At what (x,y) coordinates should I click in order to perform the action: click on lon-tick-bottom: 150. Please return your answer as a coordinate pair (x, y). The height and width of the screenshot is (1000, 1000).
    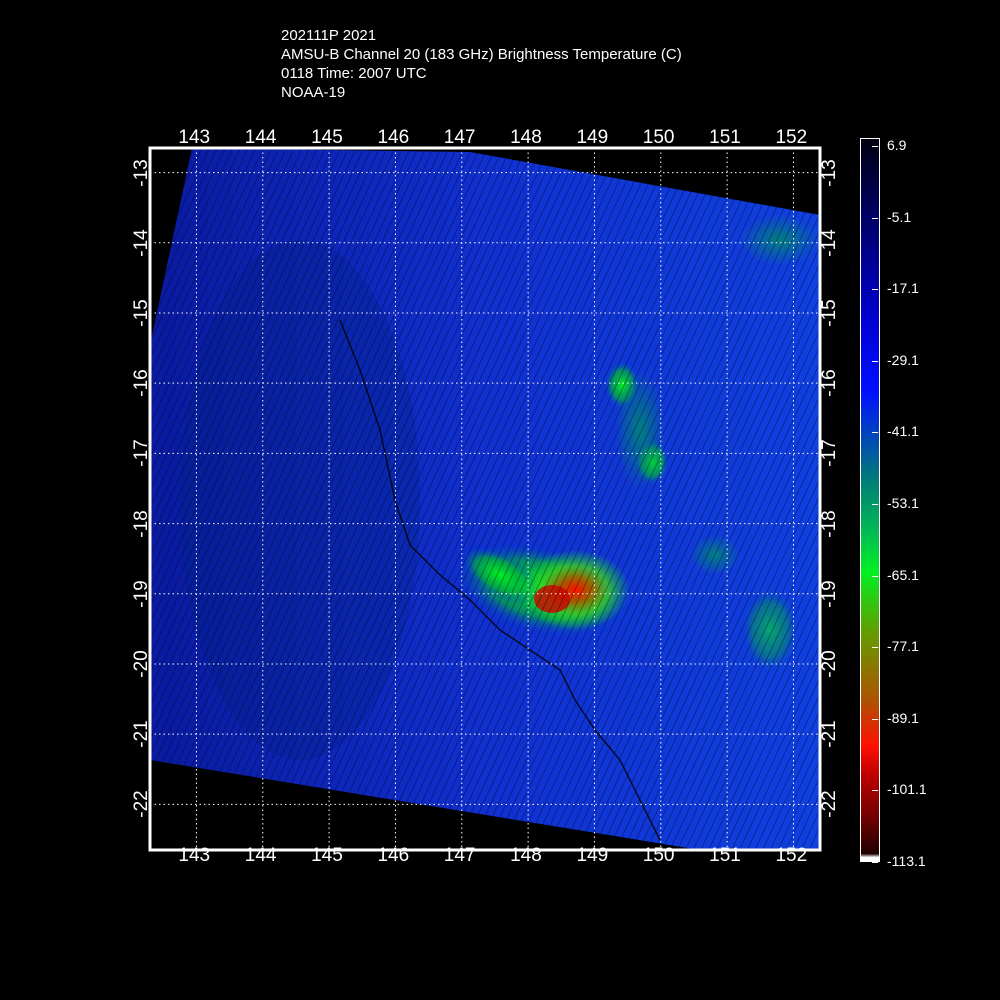
    Looking at the image, I should click on (658, 855).